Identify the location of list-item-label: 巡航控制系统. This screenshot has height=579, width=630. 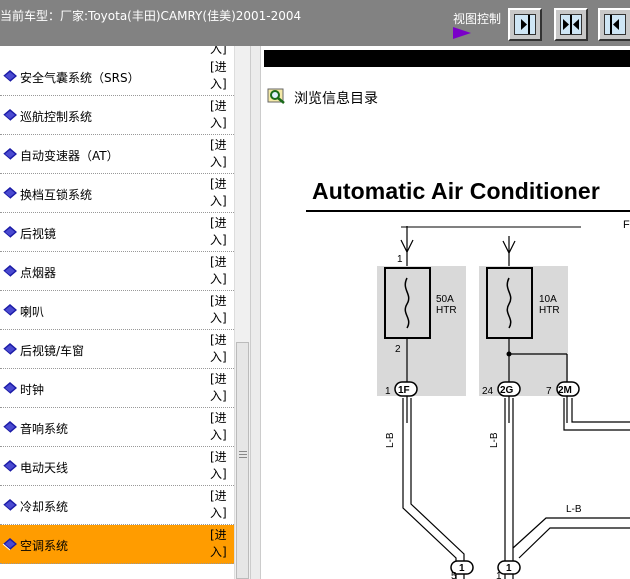
(56, 117).